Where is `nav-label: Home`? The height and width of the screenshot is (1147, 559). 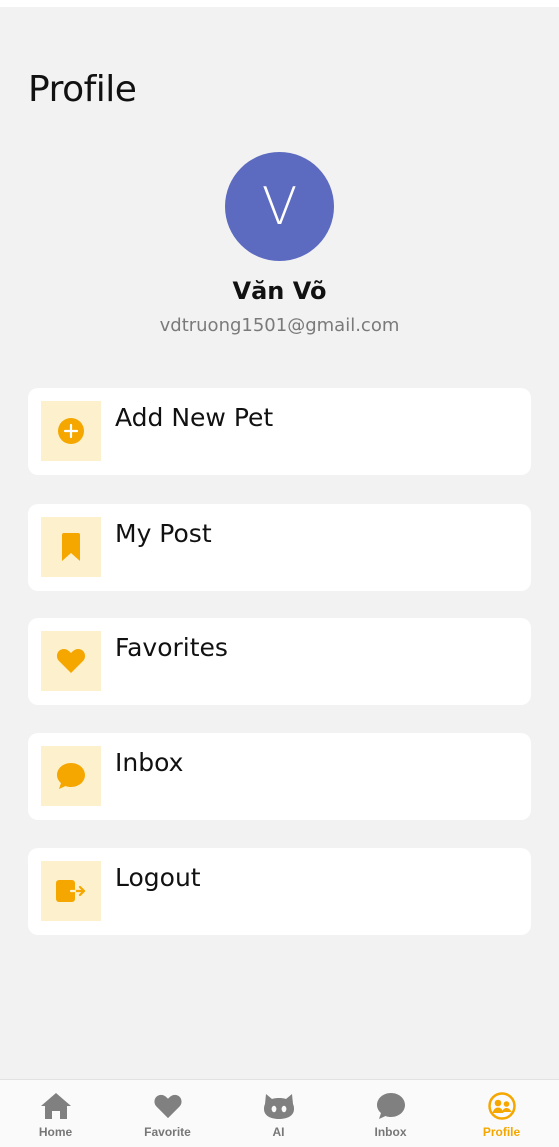
nav-label: Home is located at coordinates (55, 1132).